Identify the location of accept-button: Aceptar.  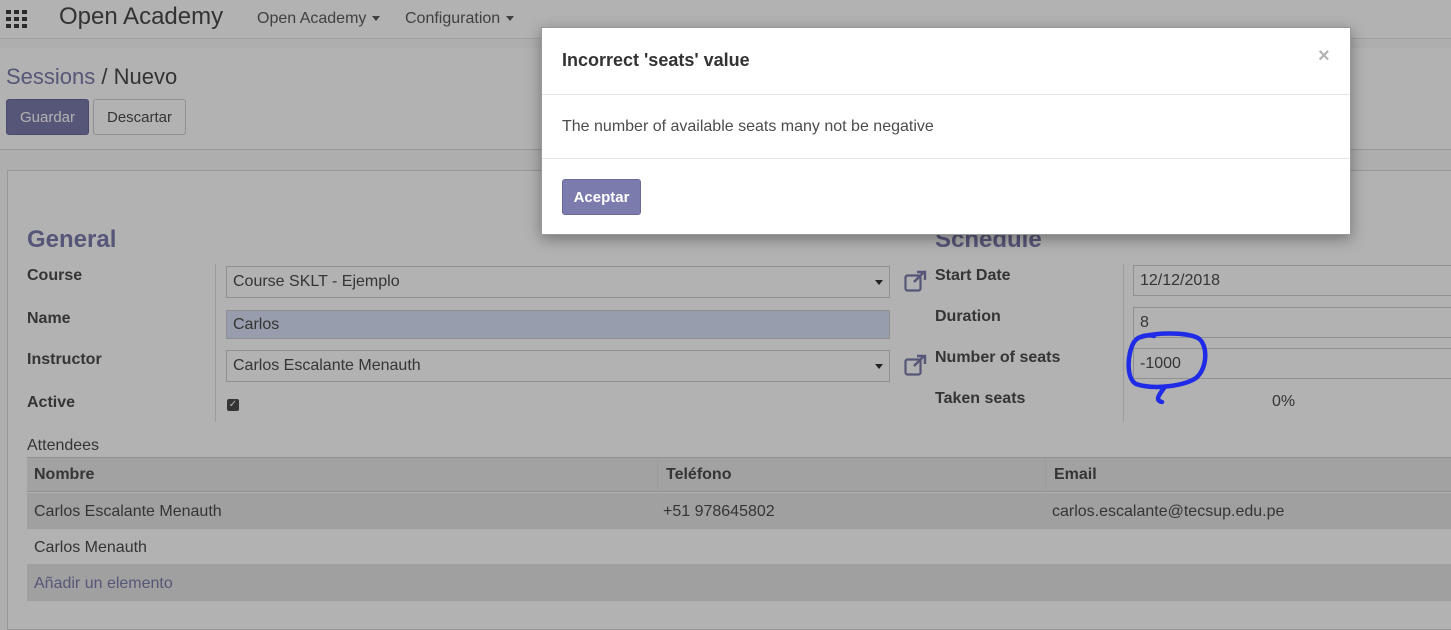
(601, 197).